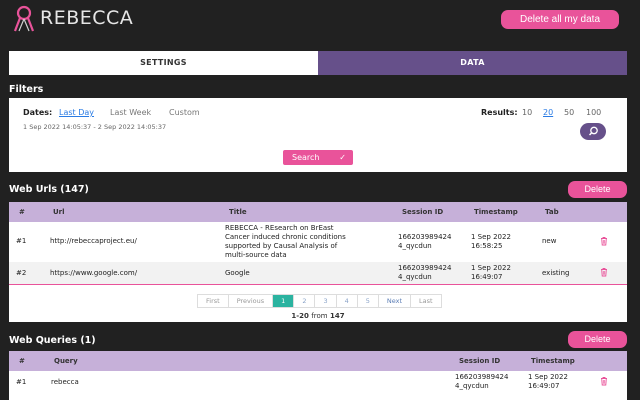 The width and height of the screenshot is (640, 400). What do you see at coordinates (130, 112) in the screenshot?
I see `date-option-last-week: Last Week` at bounding box center [130, 112].